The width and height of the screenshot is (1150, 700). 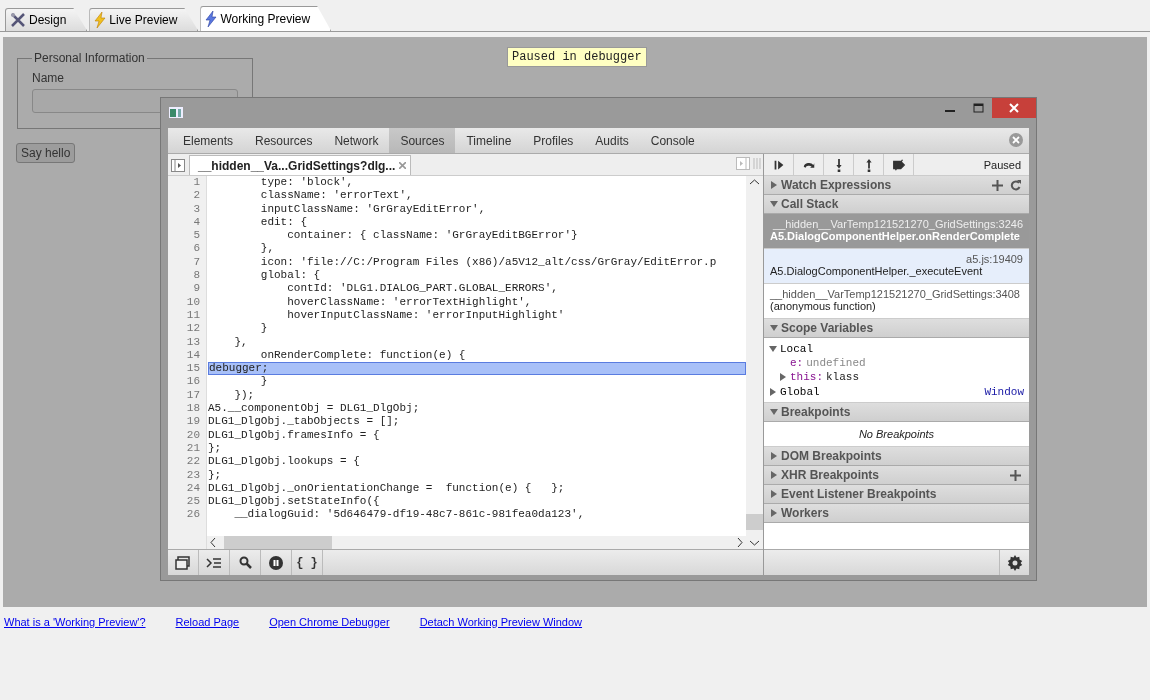 What do you see at coordinates (553, 140) in the screenshot?
I see `devtools-tab: Profiles` at bounding box center [553, 140].